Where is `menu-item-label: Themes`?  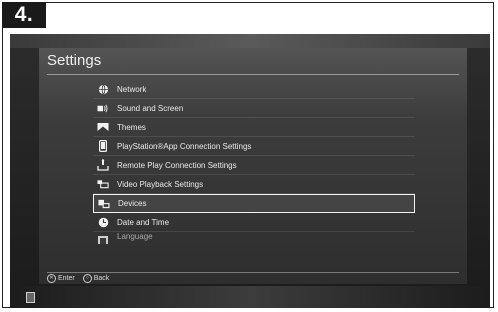
menu-item-label: Themes is located at coordinates (131, 127).